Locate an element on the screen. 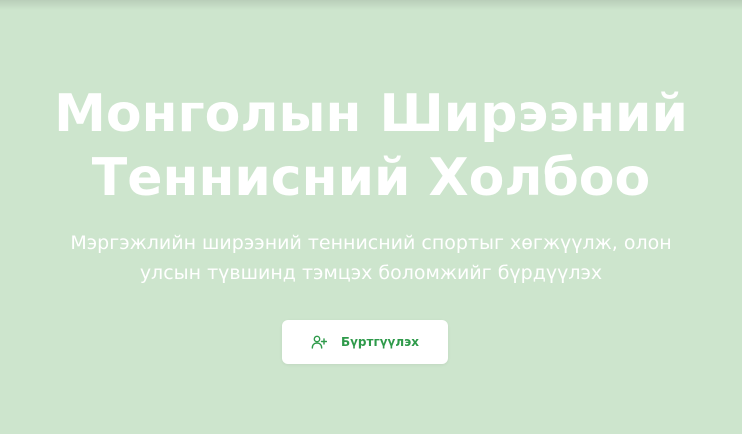 This screenshot has height=434, width=742. hero-title-line-1: Монголын Ширээний is located at coordinates (371, 114).